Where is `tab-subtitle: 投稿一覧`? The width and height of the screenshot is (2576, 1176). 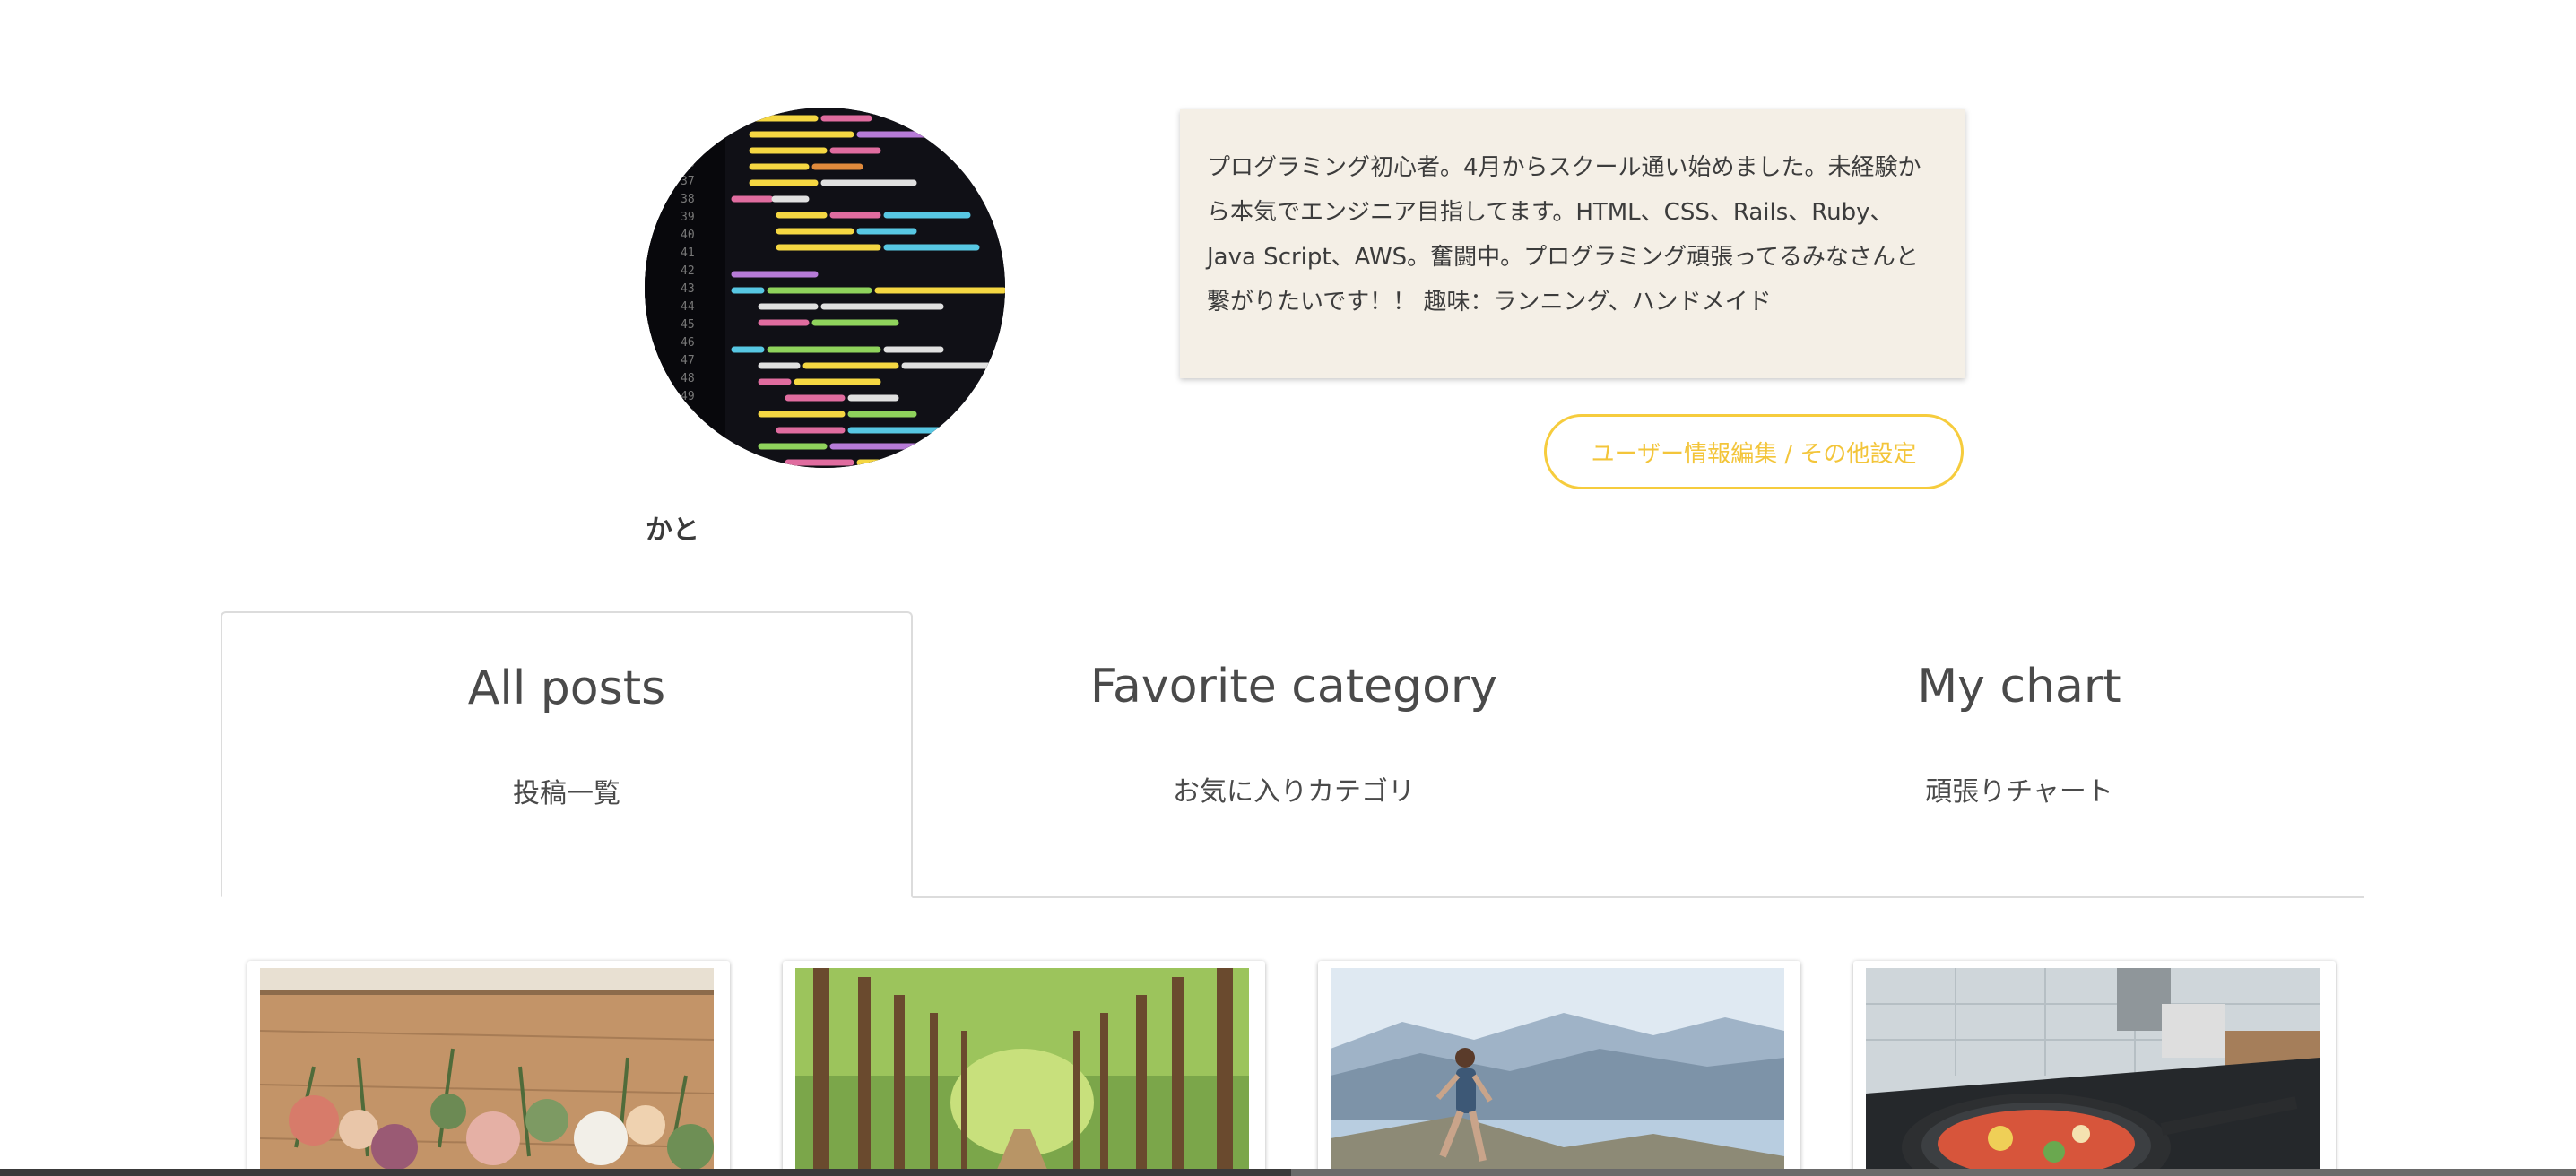 tab-subtitle: 投稿一覧 is located at coordinates (566, 793).